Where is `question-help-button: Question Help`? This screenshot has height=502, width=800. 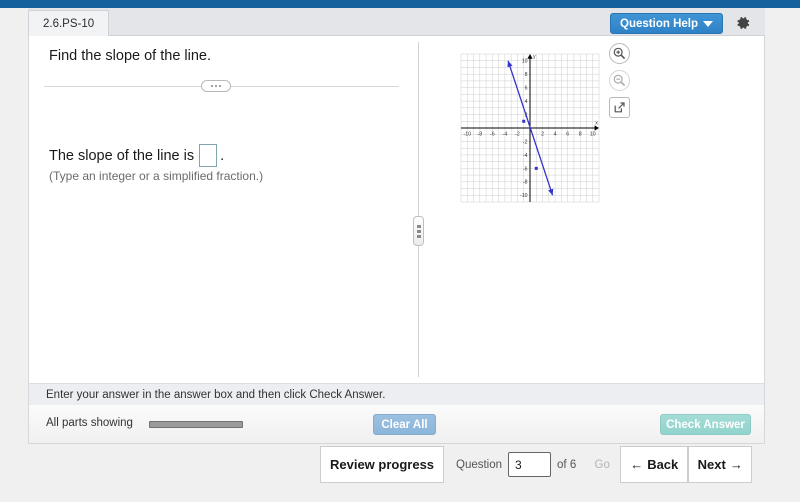
question-help-button: Question Help is located at coordinates (666, 23).